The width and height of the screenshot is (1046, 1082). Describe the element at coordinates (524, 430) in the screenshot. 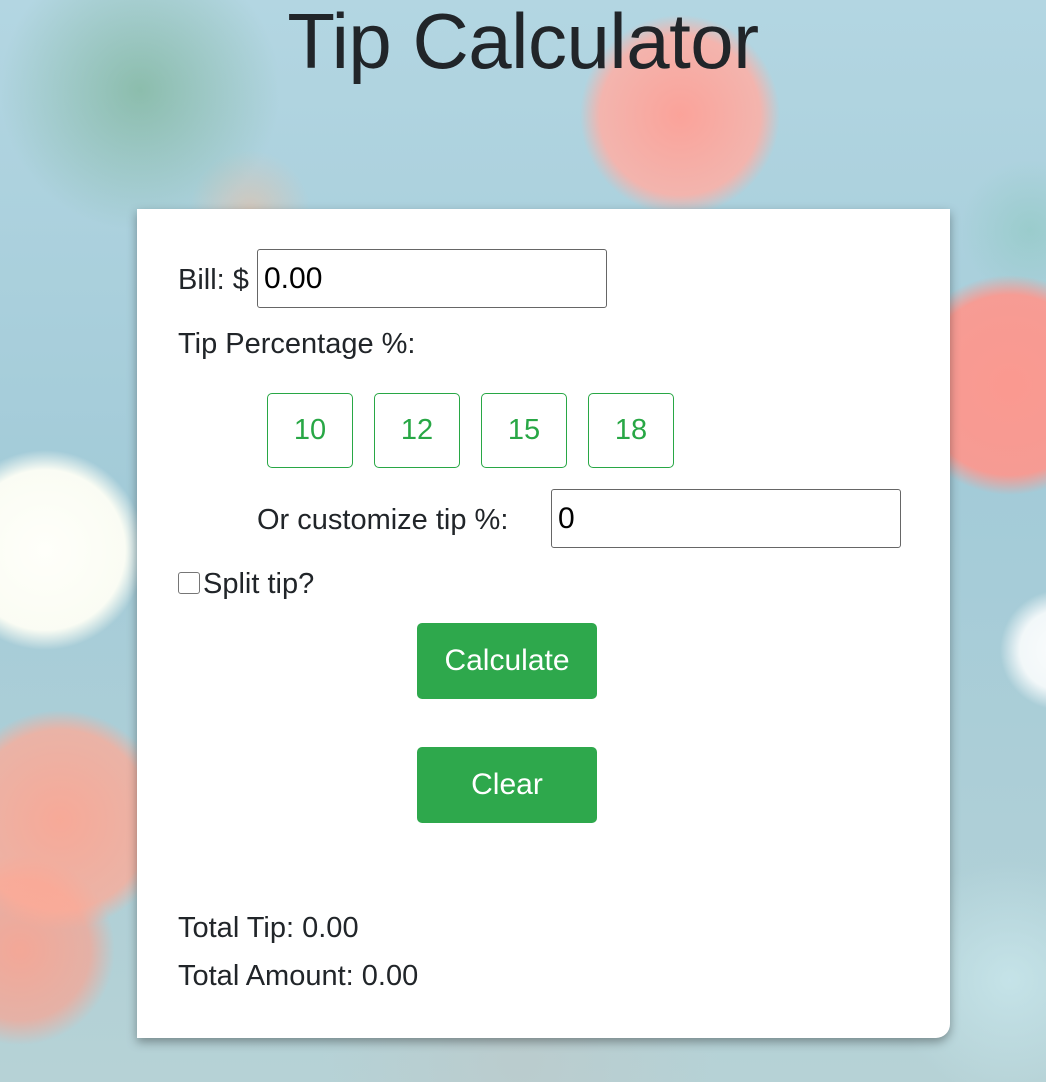

I see `tip-15-button: 15` at that location.